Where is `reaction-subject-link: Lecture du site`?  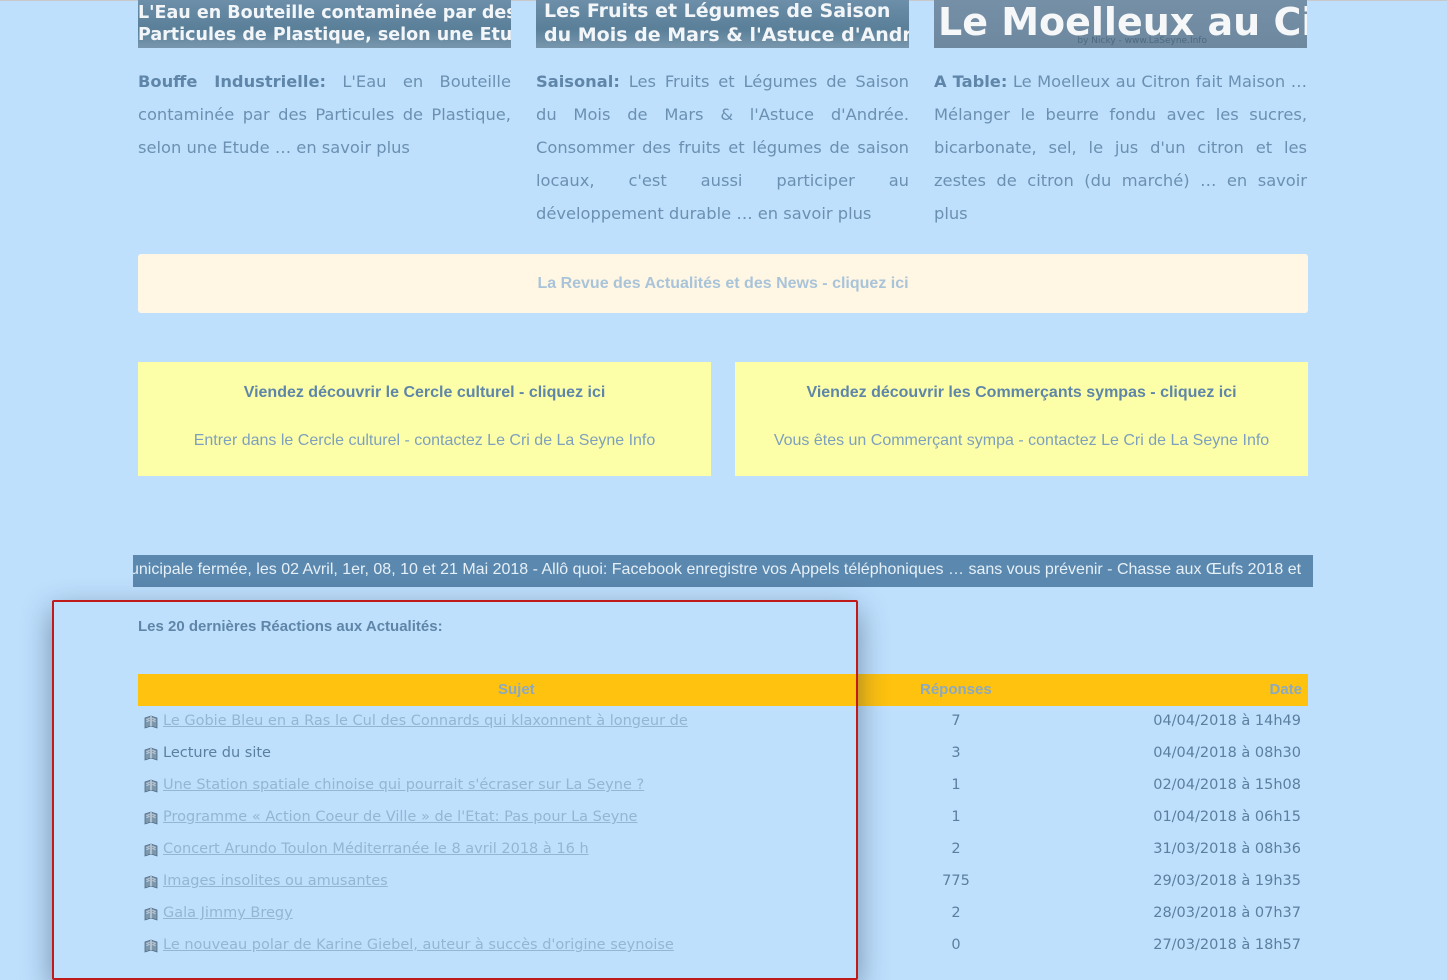 reaction-subject-link: Lecture du site is located at coordinates (217, 753).